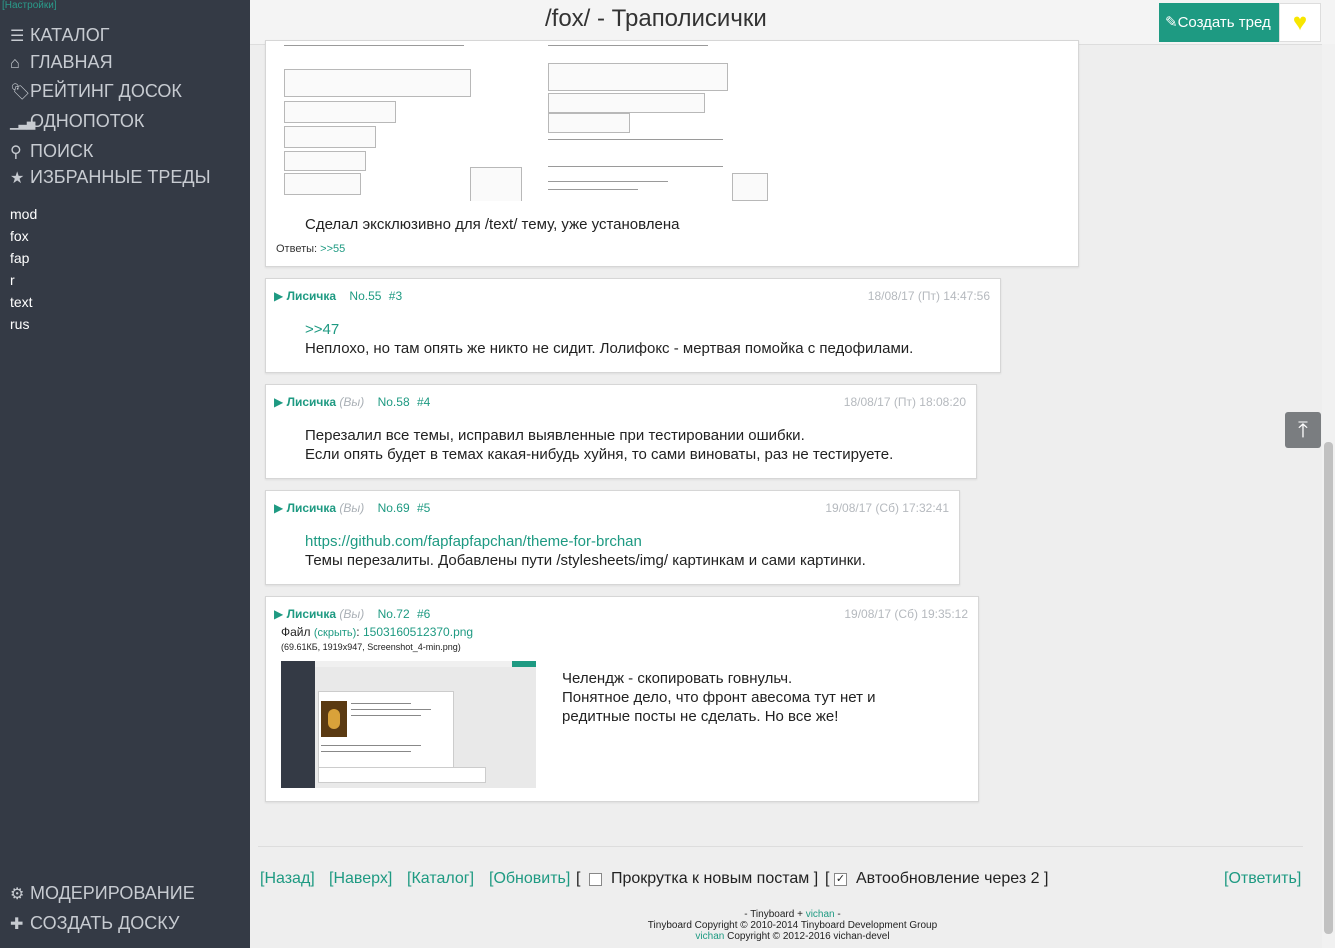 The width and height of the screenshot is (1335, 948). What do you see at coordinates (394, 508) in the screenshot?
I see `post-number: No.69` at bounding box center [394, 508].